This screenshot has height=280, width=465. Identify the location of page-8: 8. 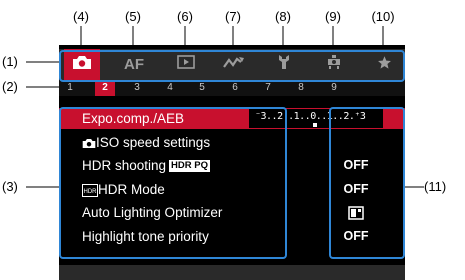
(301, 88).